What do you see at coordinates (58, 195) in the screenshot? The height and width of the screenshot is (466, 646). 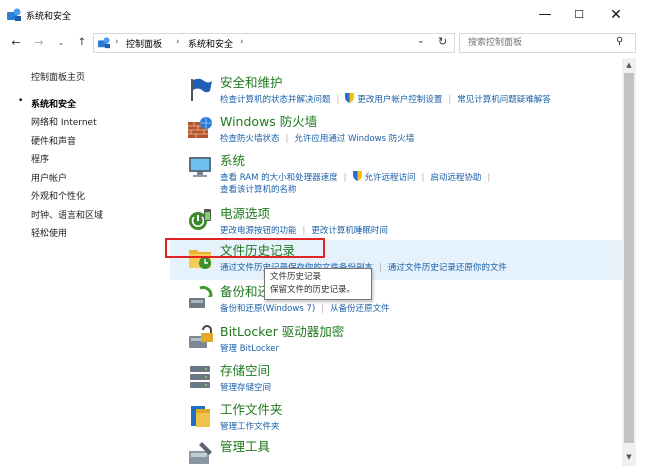 I see `sidebar-item-appearance: 外观和个性化` at bounding box center [58, 195].